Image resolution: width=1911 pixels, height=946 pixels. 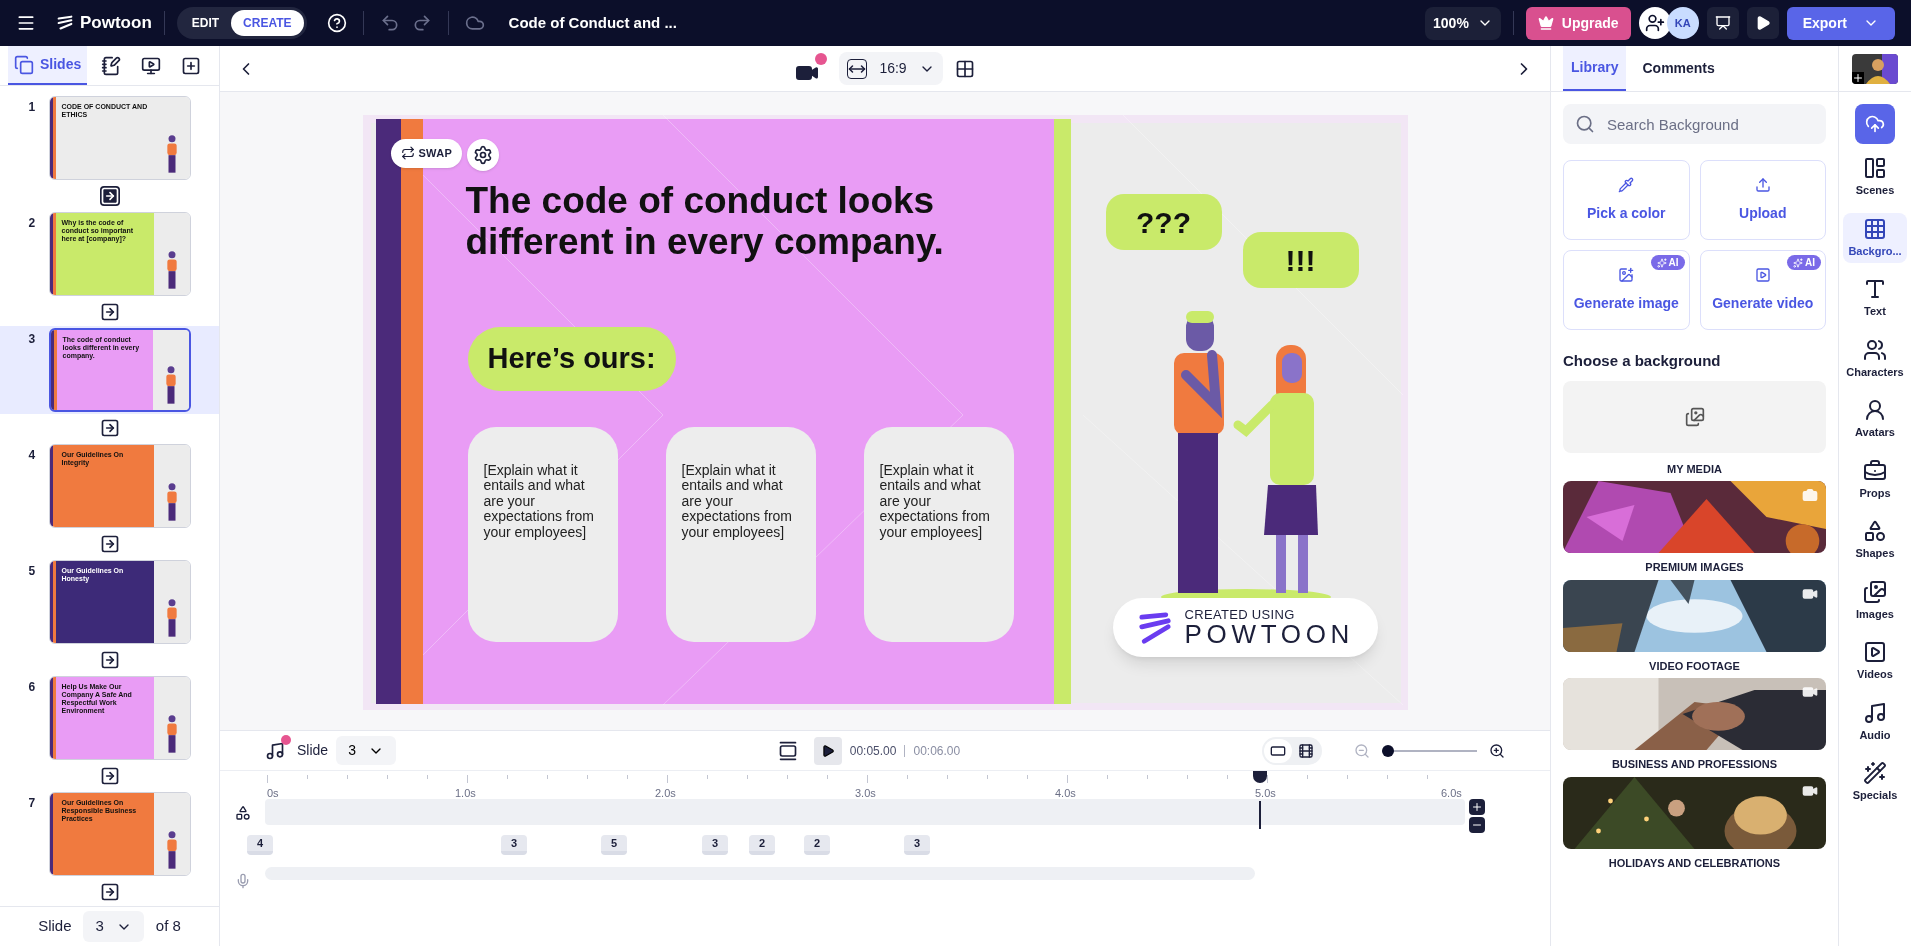 What do you see at coordinates (787, 750) in the screenshot?
I see `preview-icon` at bounding box center [787, 750].